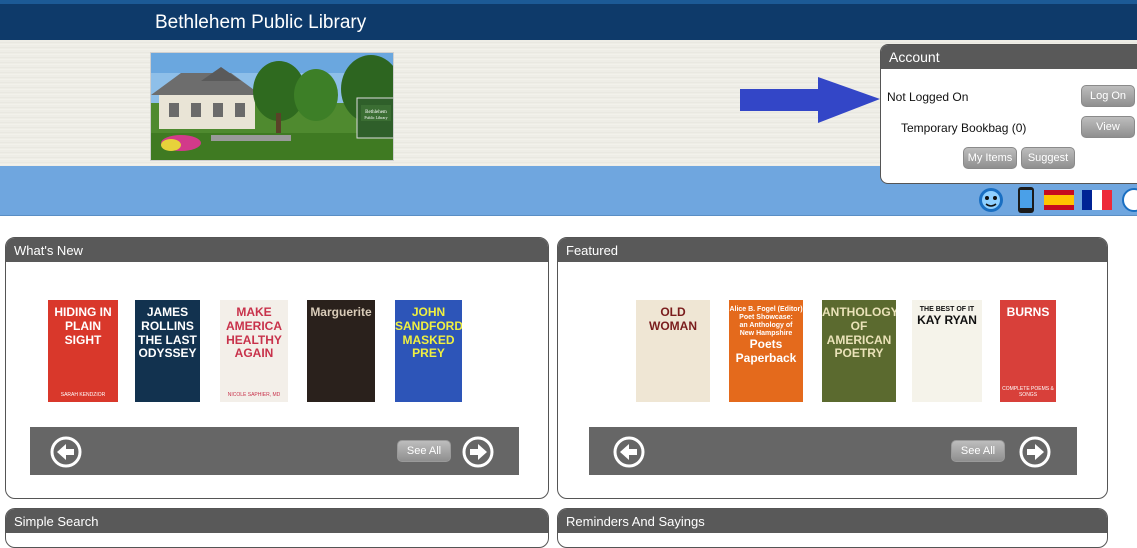  Describe the element at coordinates (832, 521) in the screenshot. I see `reminders-title: Reminders And Sayings` at that location.